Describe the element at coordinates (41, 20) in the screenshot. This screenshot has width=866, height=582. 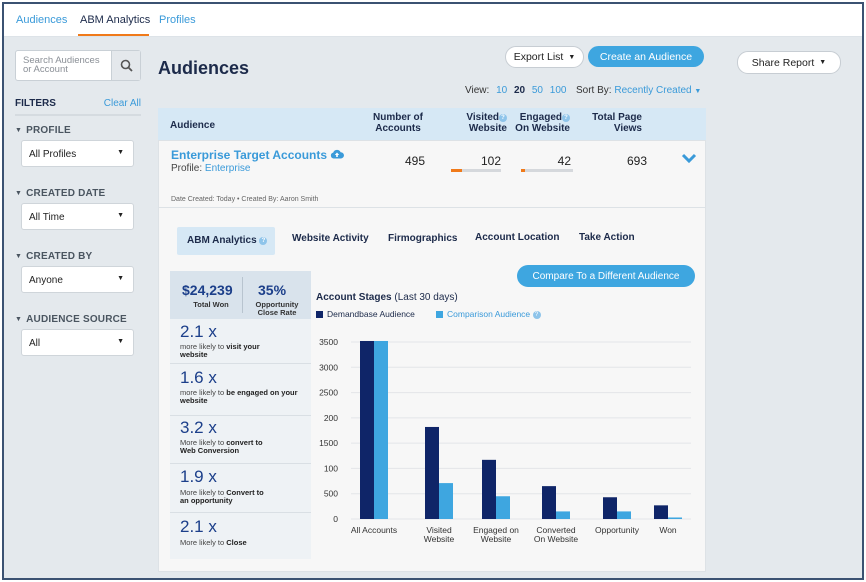
I see `tab-audiences: Audiences` at that location.